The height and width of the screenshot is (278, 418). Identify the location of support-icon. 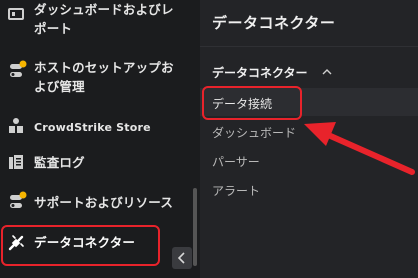
(16, 200).